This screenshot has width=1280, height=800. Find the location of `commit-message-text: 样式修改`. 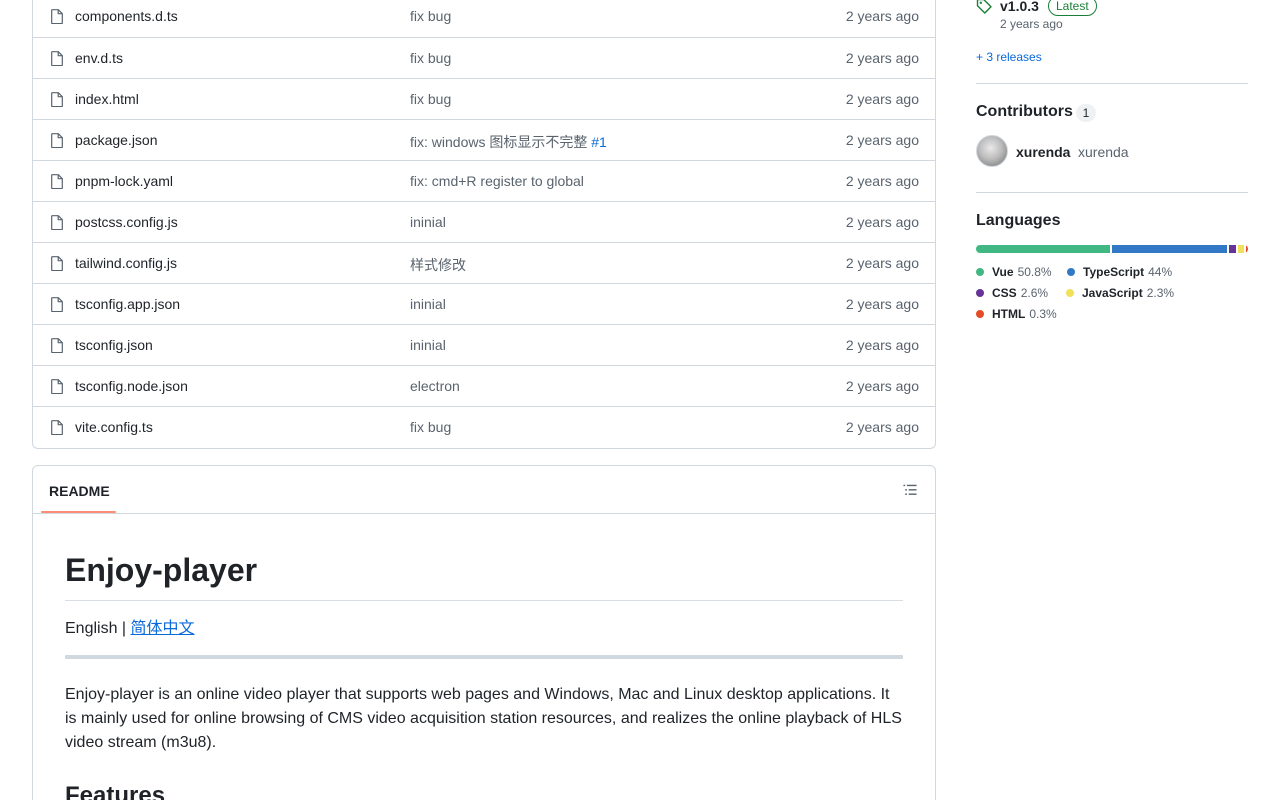

commit-message-text: 样式修改 is located at coordinates (438, 265).